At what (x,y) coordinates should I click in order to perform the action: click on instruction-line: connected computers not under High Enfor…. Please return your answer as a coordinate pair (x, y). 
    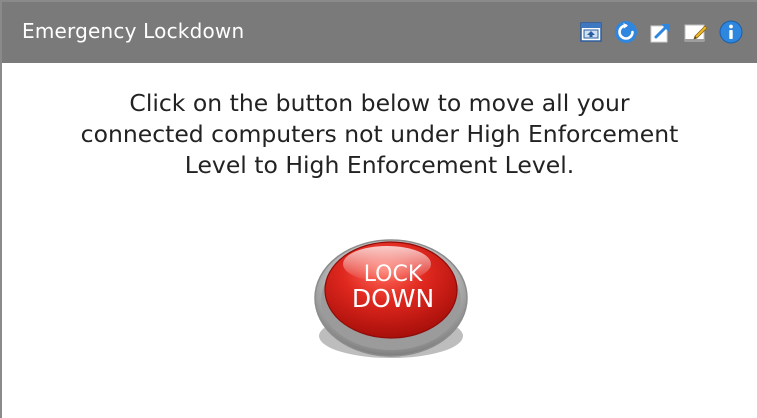
    Looking at the image, I should click on (379, 134).